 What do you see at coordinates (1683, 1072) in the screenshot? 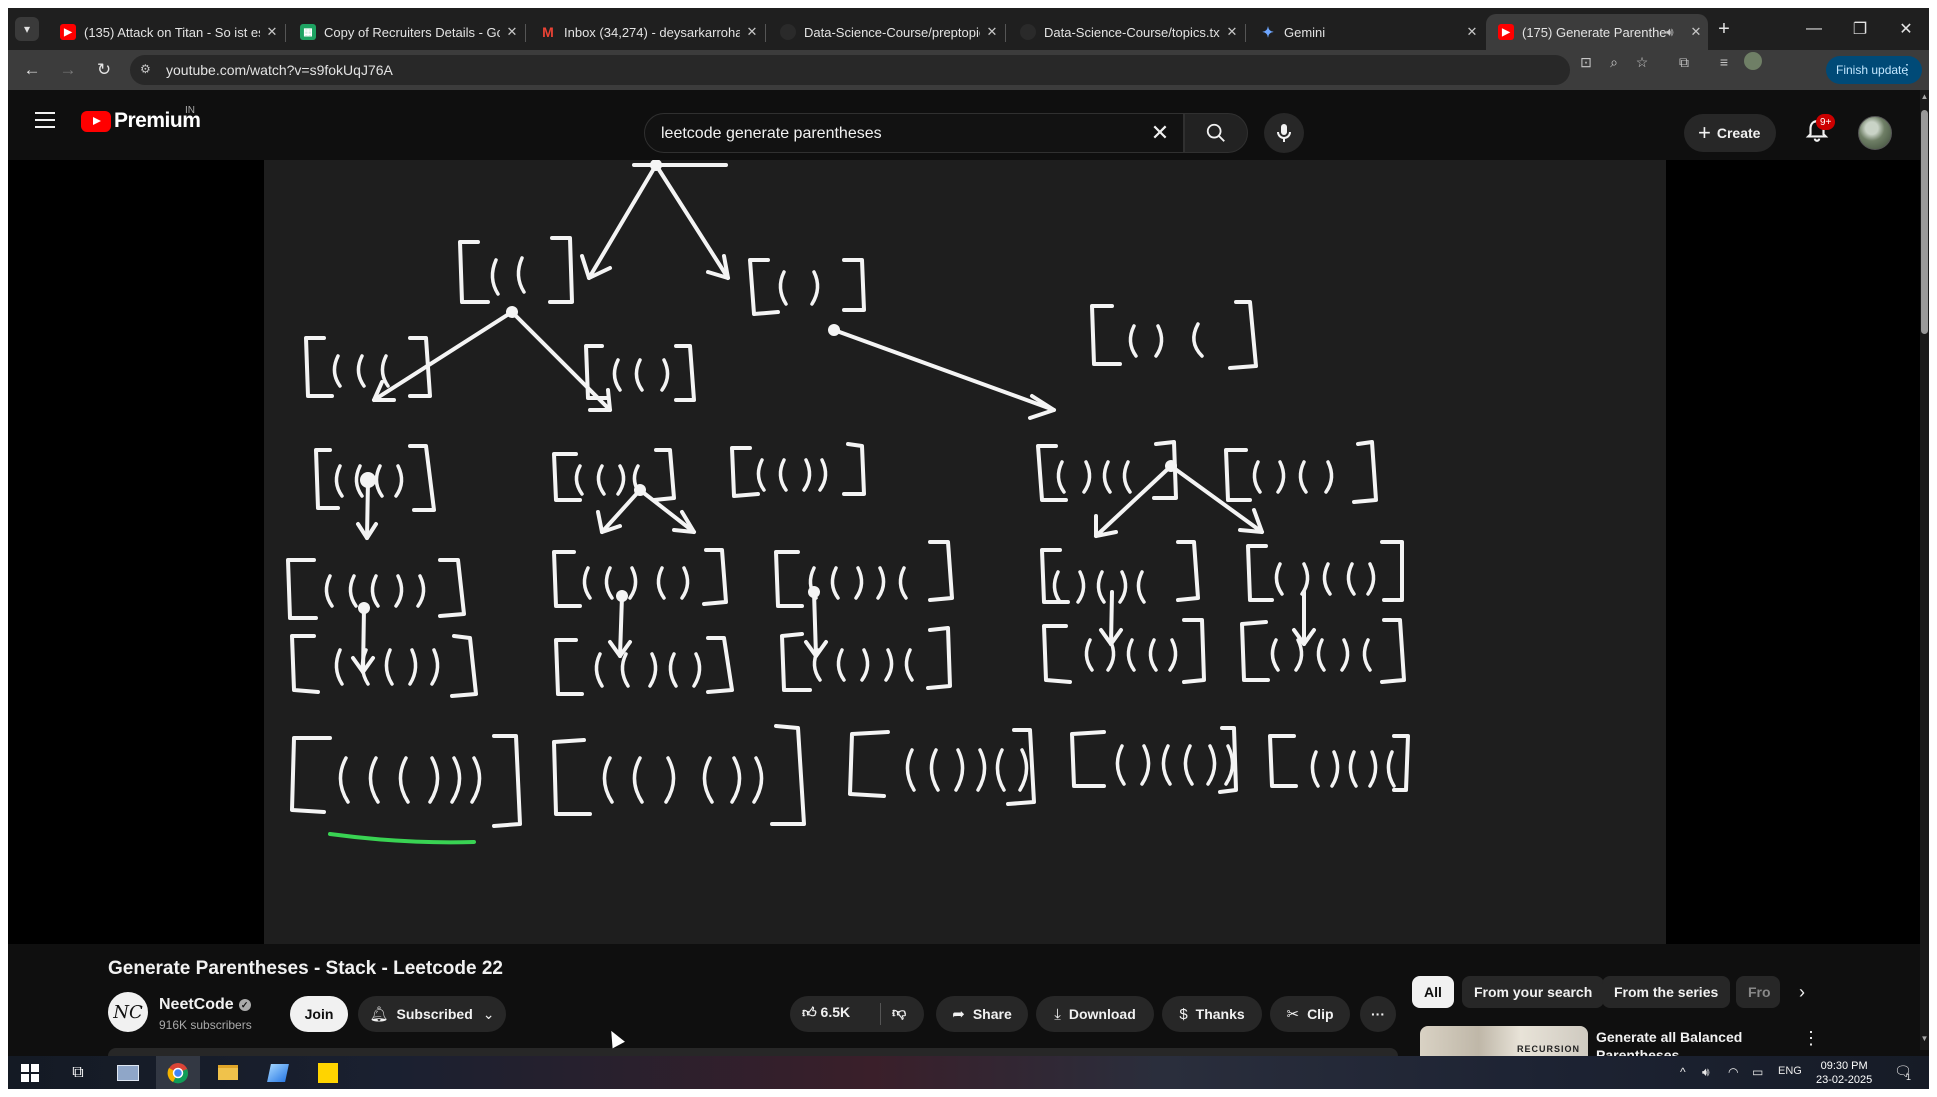
I see `show-hidden-icons: ^` at bounding box center [1683, 1072].